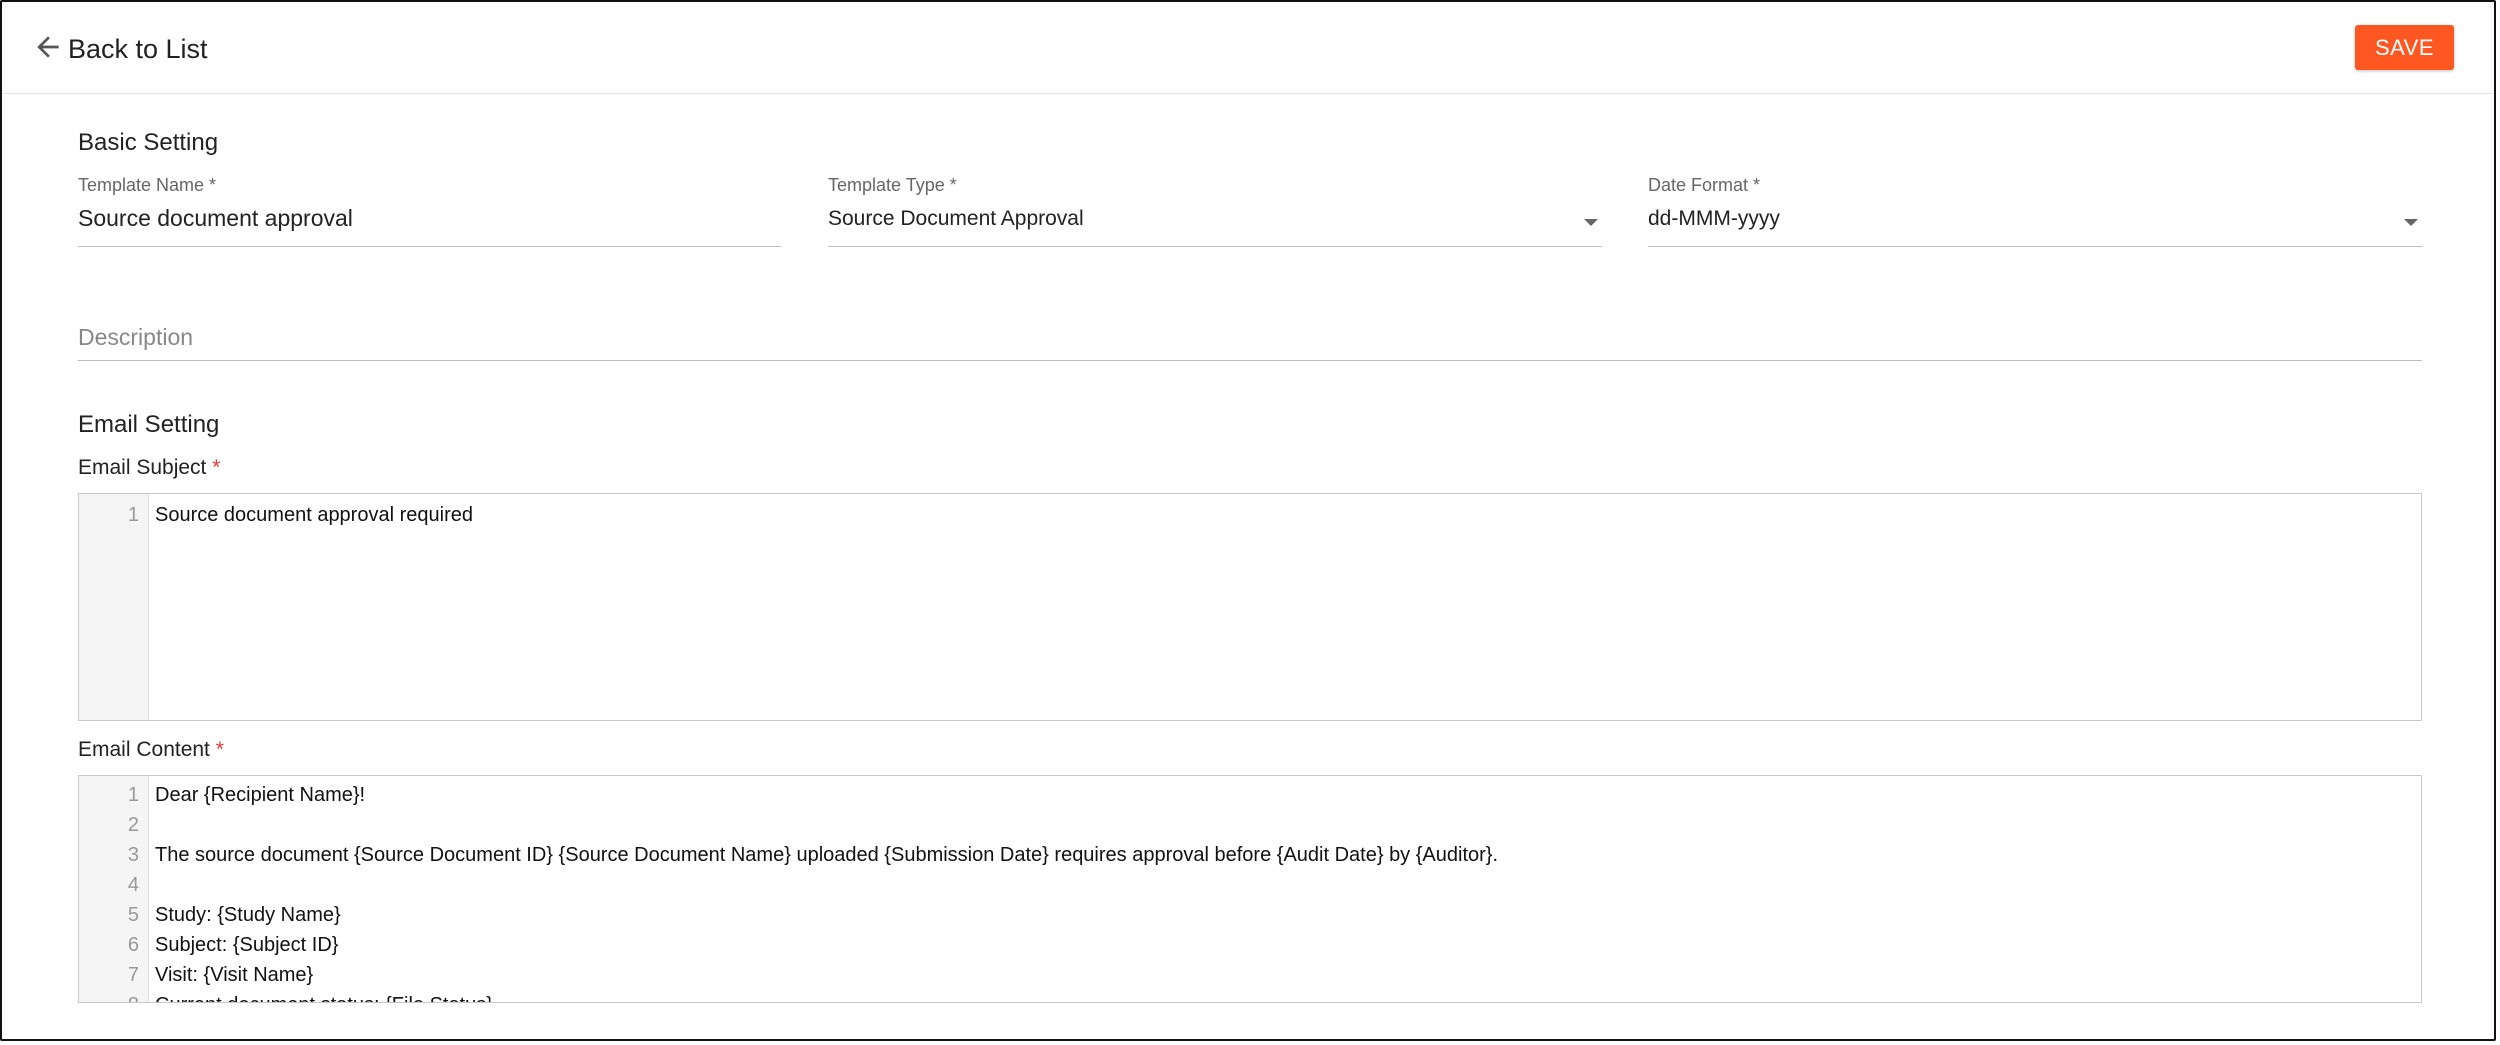  I want to click on editor-line: 5 Study: {Study Name}, so click(1250, 915).